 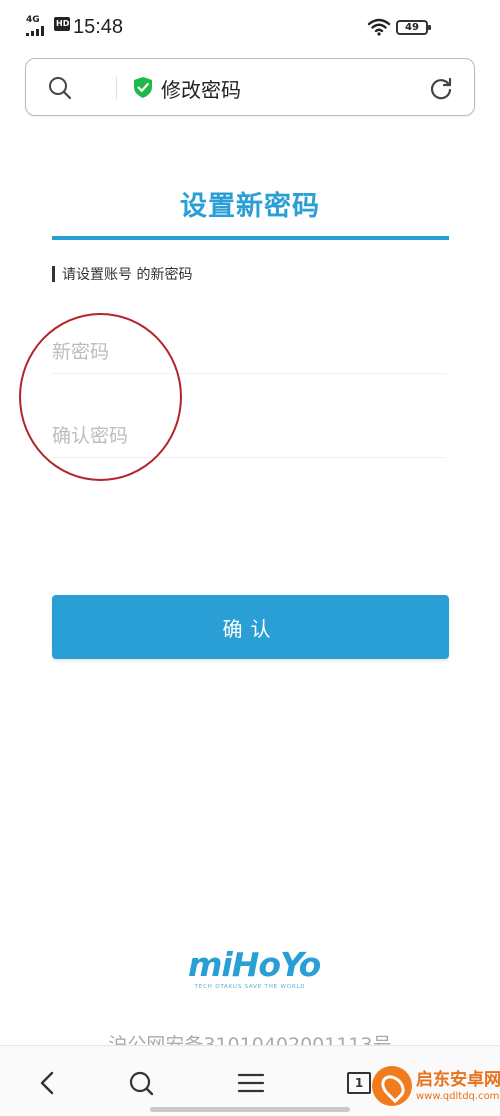 What do you see at coordinates (250, 87) in the screenshot?
I see `address-bar: 修改密码` at bounding box center [250, 87].